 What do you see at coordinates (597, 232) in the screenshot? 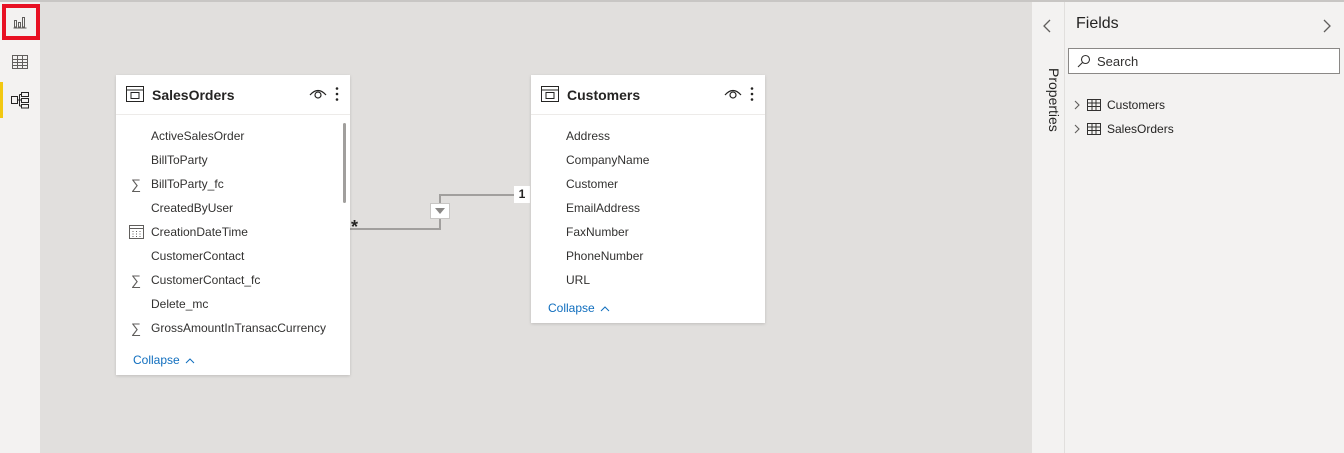
I see `field-item: FaxNumber` at bounding box center [597, 232].